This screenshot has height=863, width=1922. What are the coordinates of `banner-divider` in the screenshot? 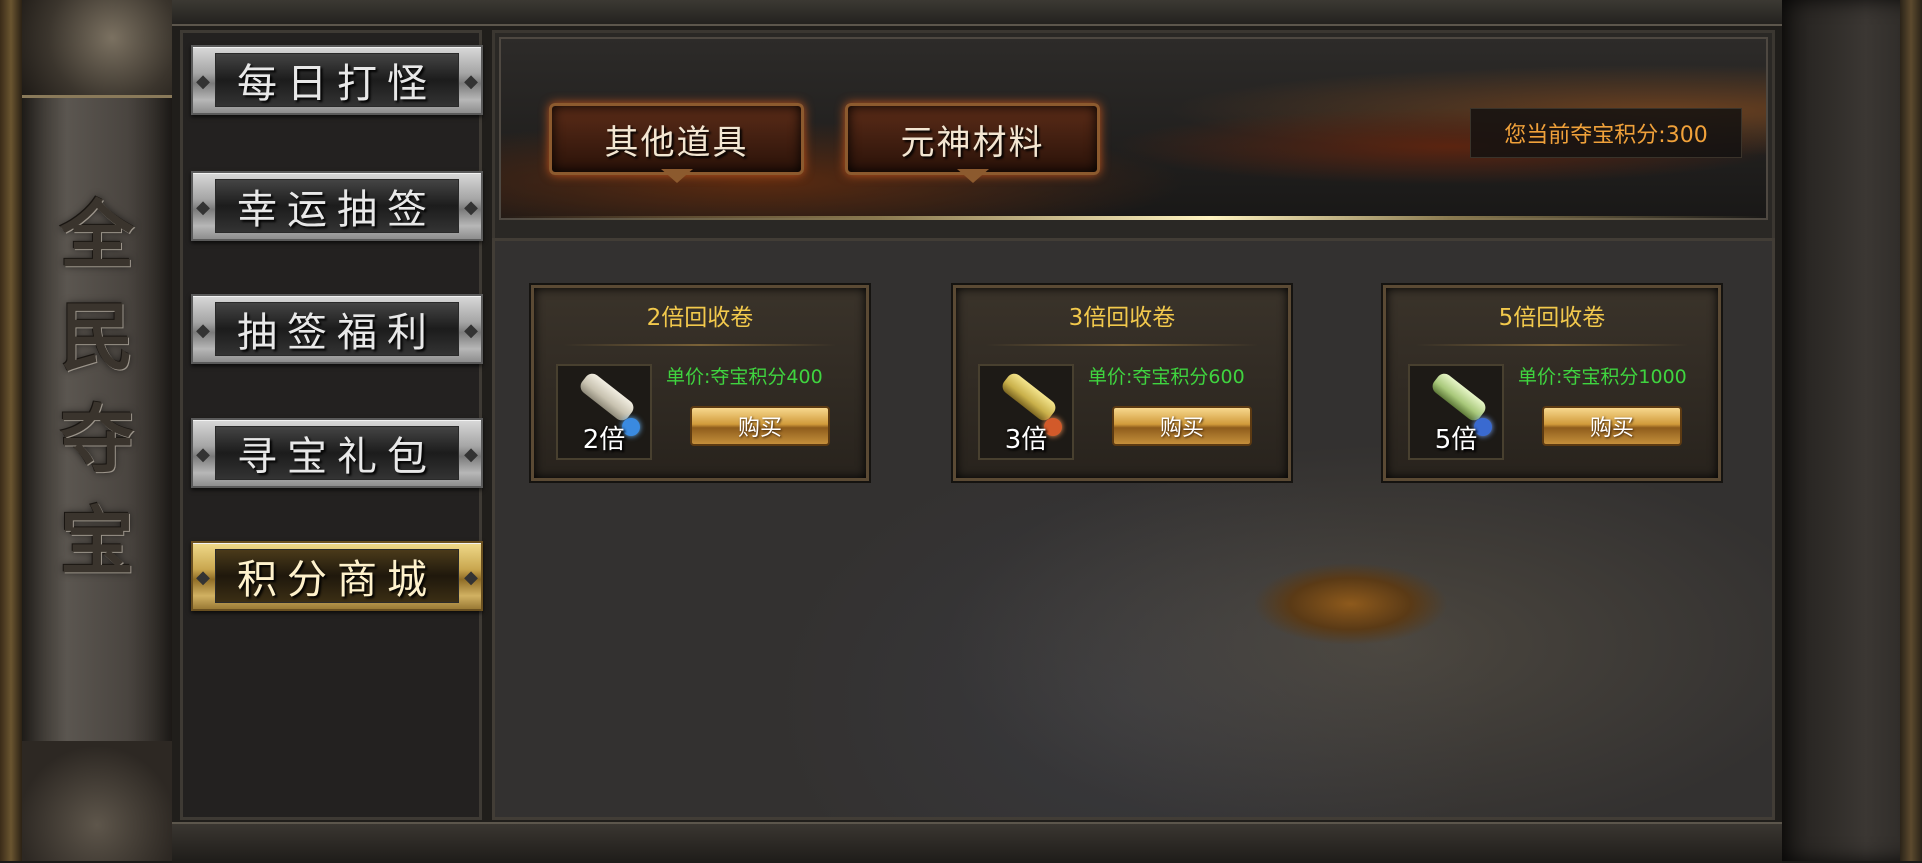 It's located at (1133, 218).